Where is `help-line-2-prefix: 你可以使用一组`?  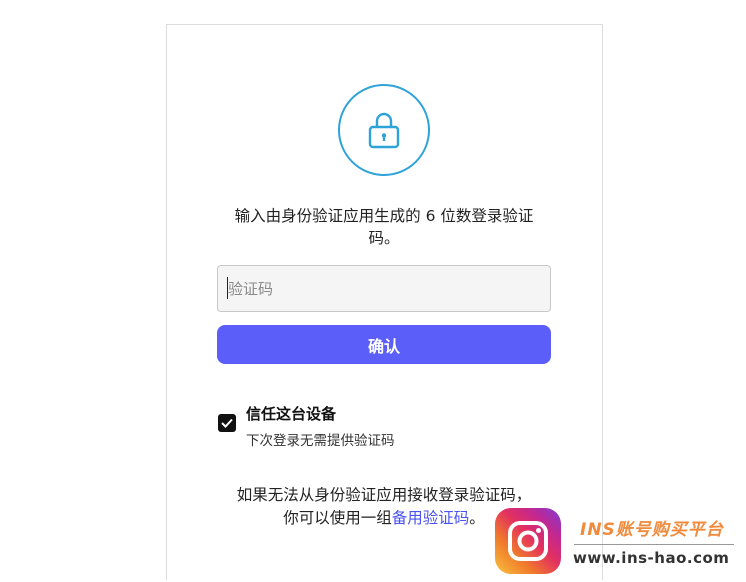 help-line-2-prefix: 你可以使用一组 is located at coordinates (337, 518).